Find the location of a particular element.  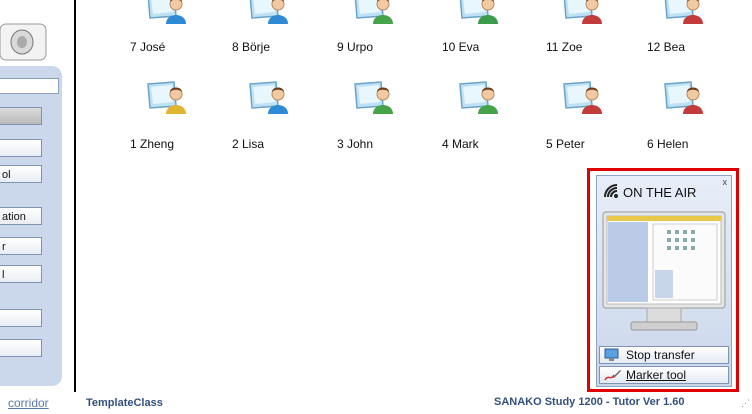

on-air-title: ON THE AIR is located at coordinates (660, 192).